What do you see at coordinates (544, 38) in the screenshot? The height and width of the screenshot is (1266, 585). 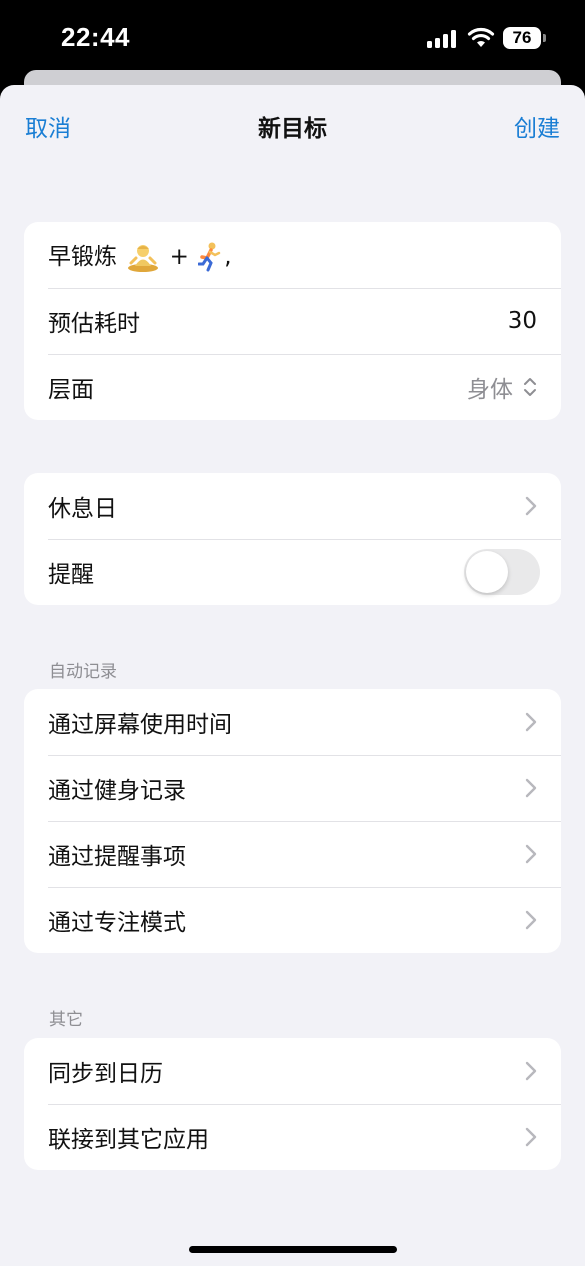 I see `battery-nub` at bounding box center [544, 38].